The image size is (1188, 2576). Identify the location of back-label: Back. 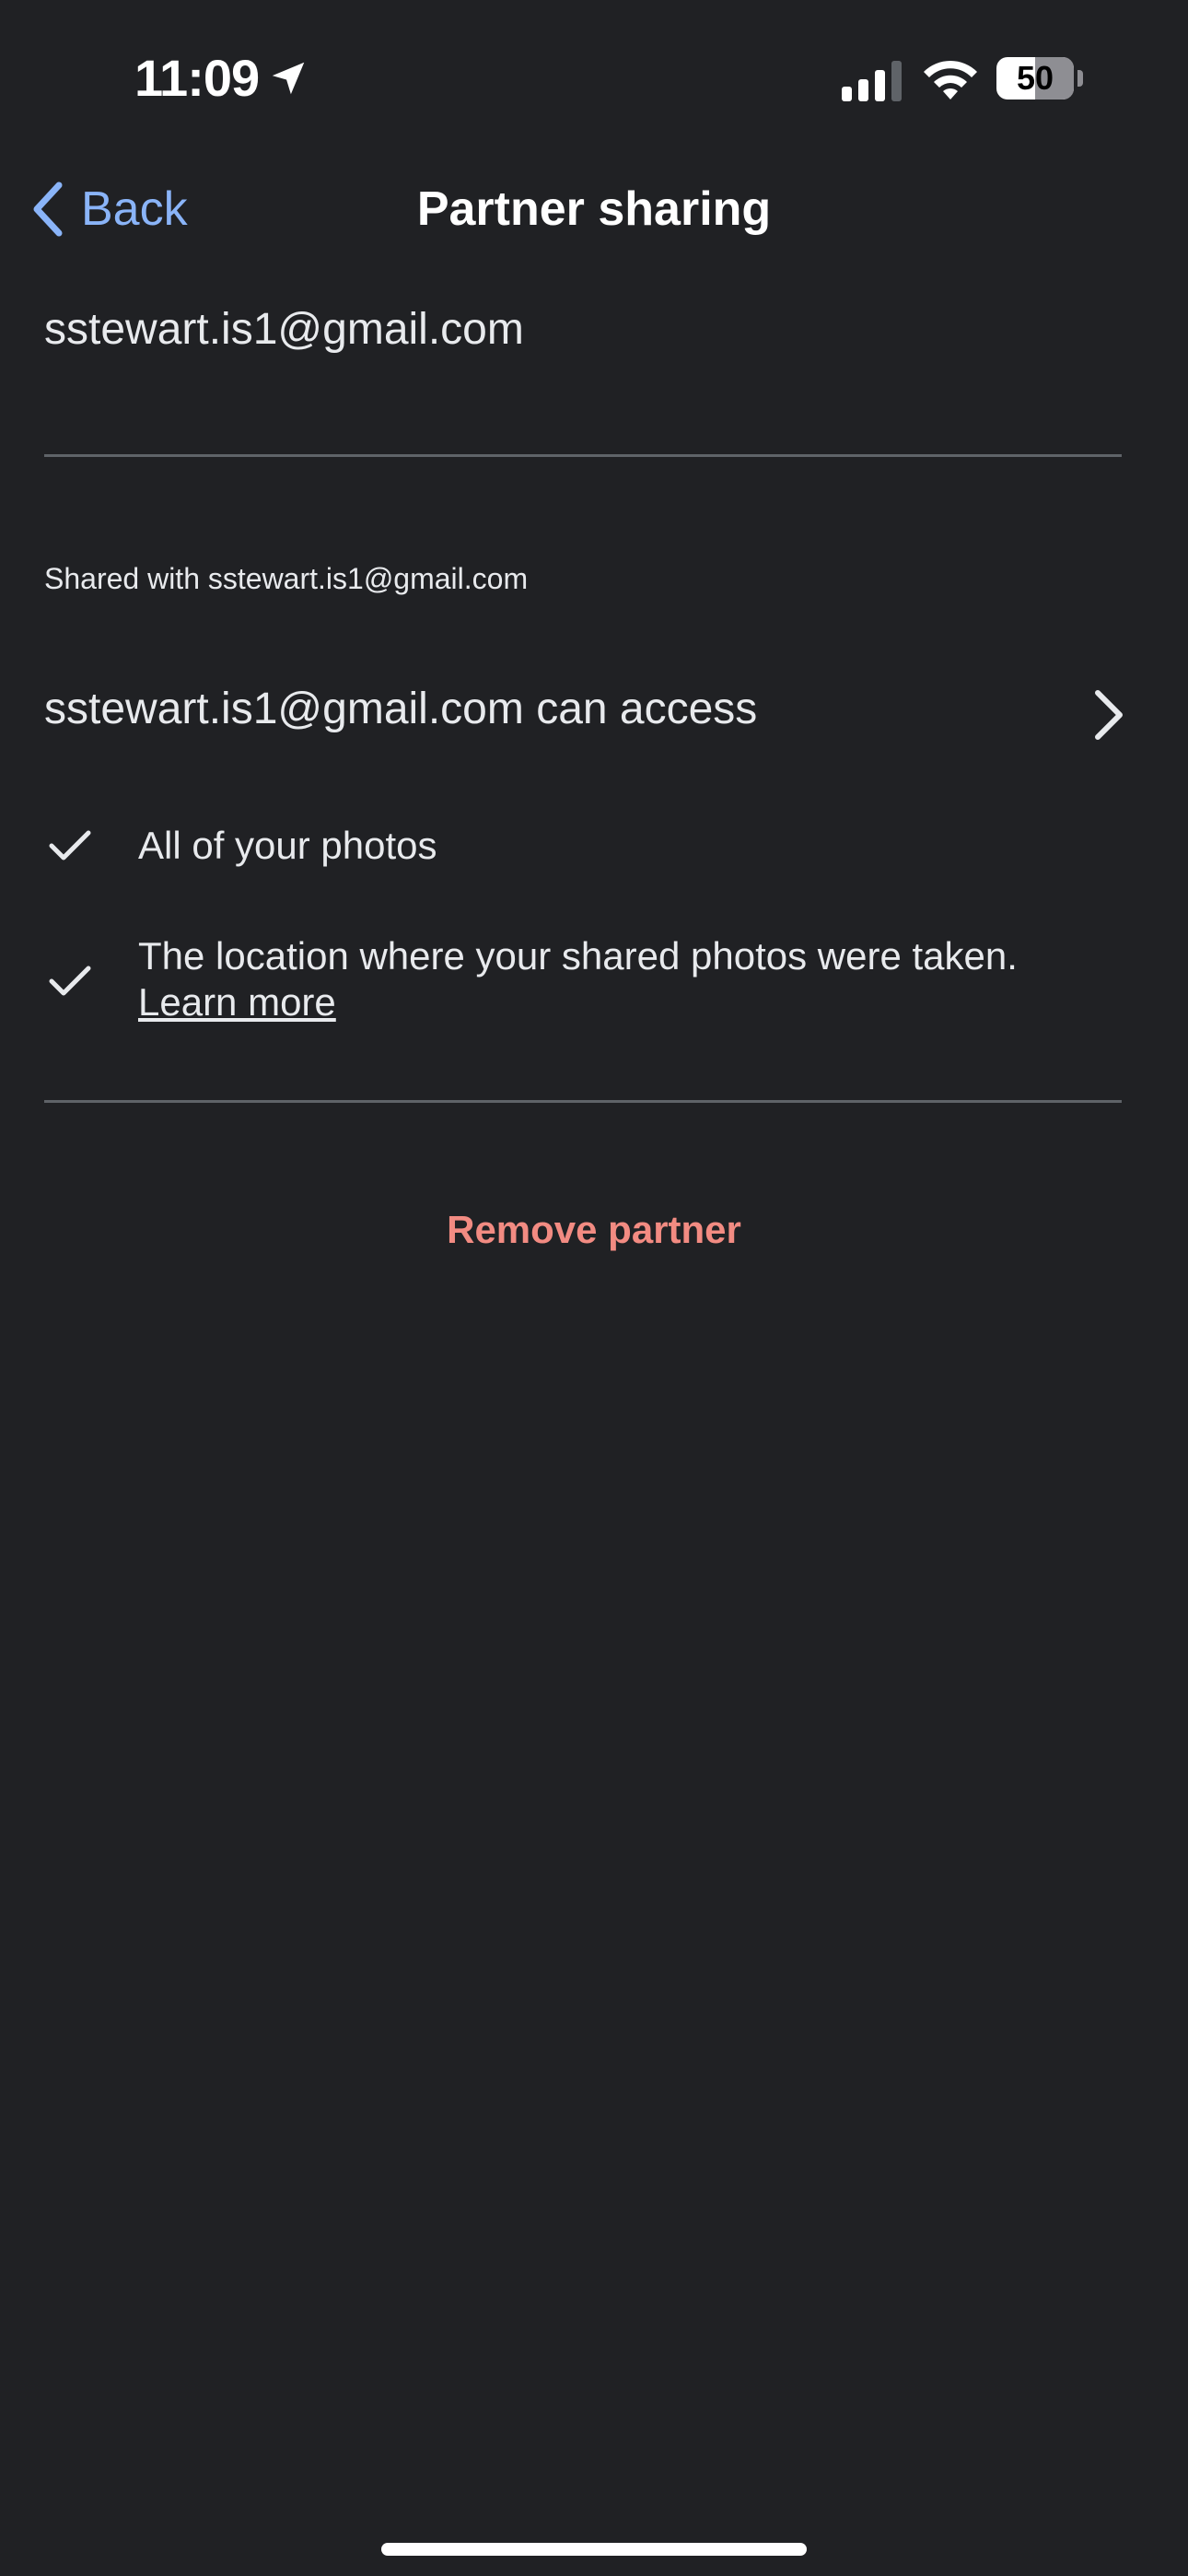
(134, 209).